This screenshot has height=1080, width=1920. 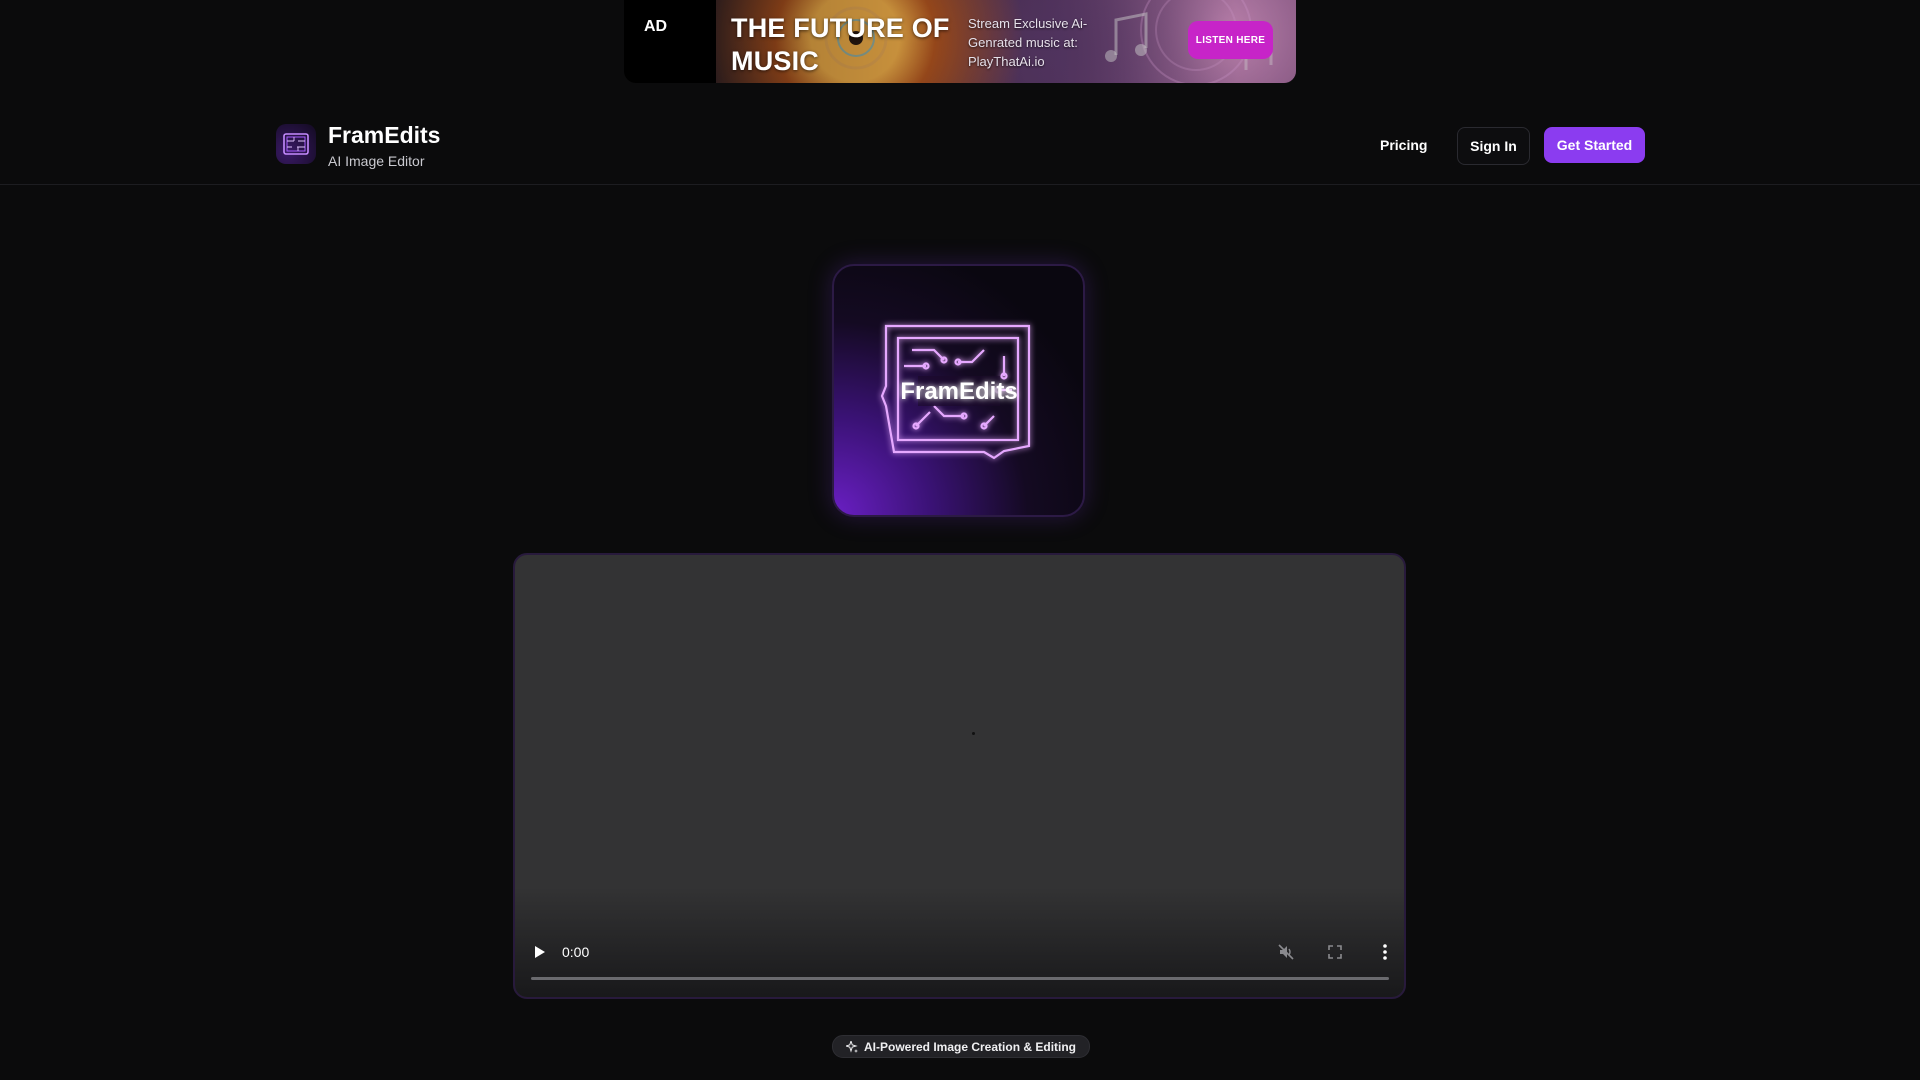 I want to click on brand-logo, so click(x=296, y=144).